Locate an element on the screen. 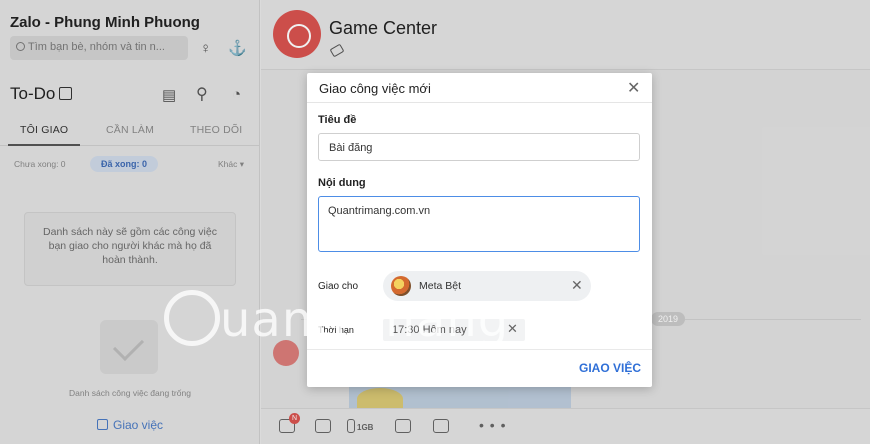 This screenshot has width=870, height=444. assignee-name: Meta Bệt is located at coordinates (440, 286).